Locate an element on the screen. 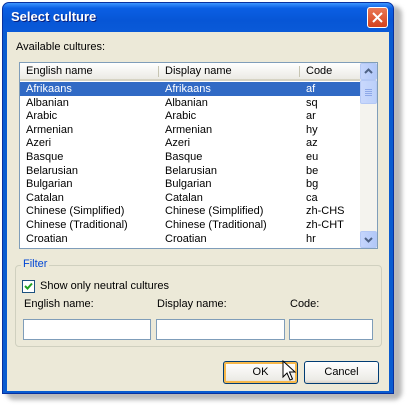 This screenshot has width=408, height=405. cell-display: Croatian is located at coordinates (186, 238).